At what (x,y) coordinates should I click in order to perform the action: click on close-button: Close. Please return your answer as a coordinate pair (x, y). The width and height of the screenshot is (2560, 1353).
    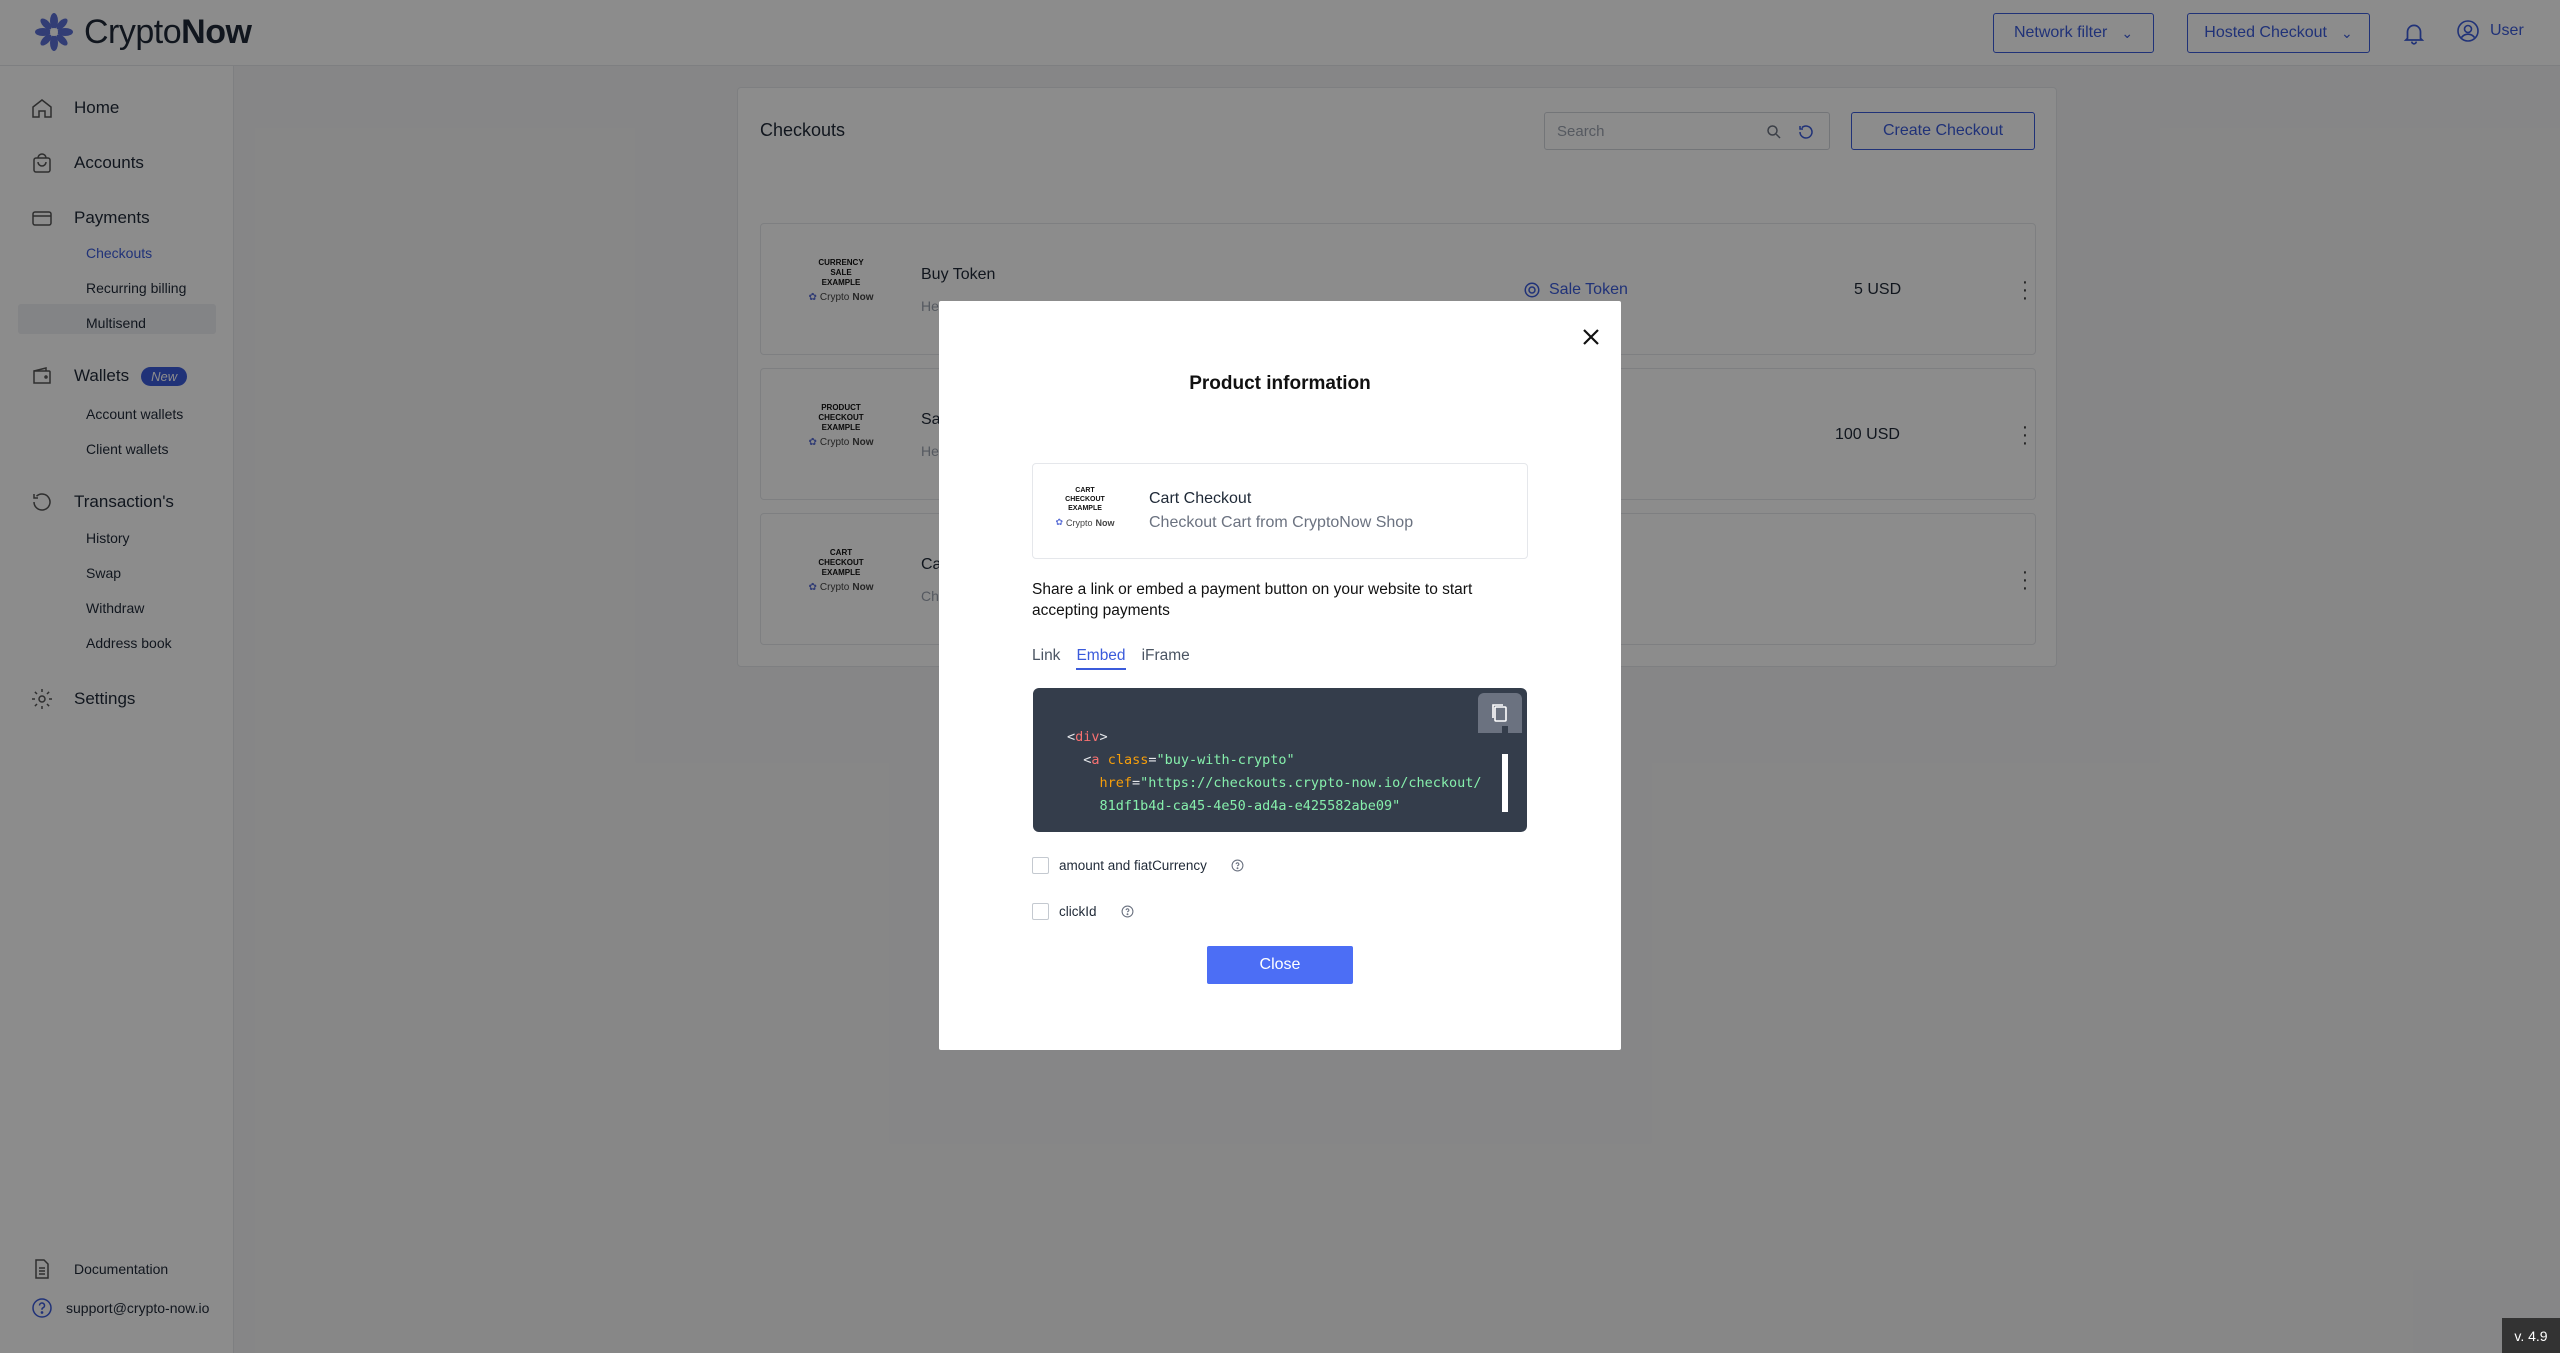
    Looking at the image, I should click on (1280, 965).